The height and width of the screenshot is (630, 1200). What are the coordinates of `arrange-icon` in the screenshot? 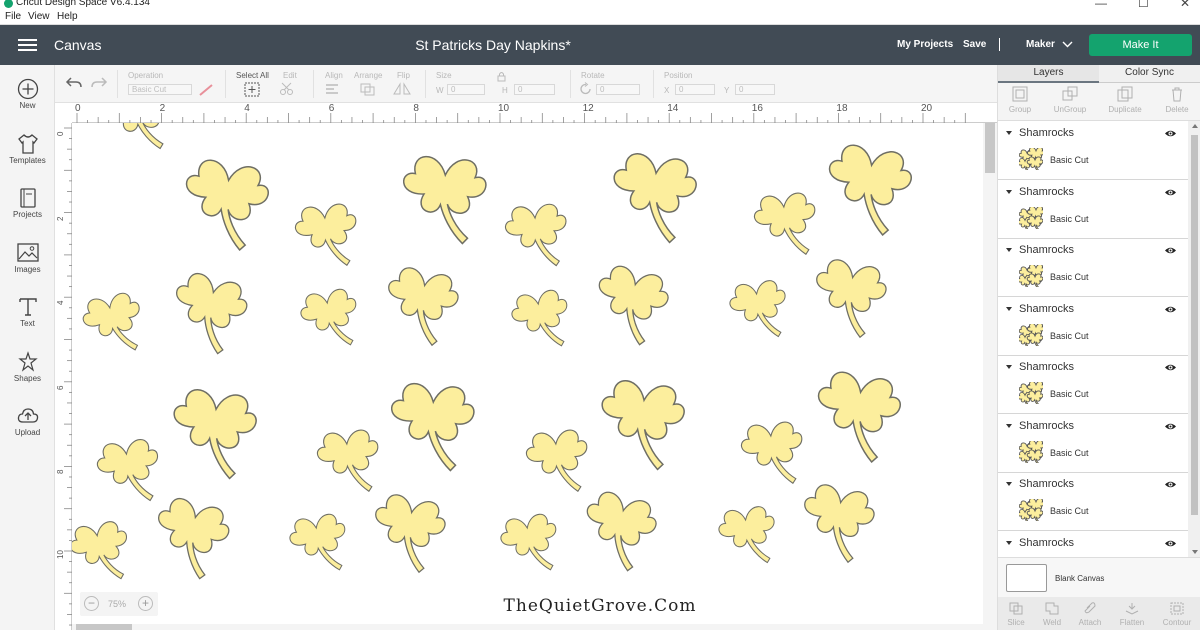 It's located at (369, 89).